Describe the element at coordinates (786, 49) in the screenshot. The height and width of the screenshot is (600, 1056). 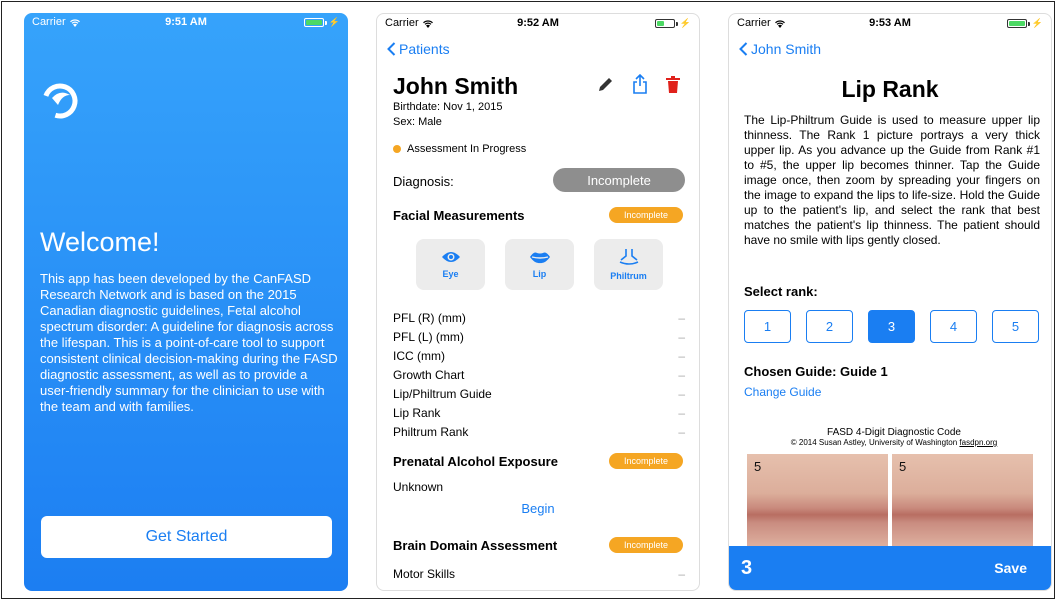
I see `back-label: John Smith` at that location.